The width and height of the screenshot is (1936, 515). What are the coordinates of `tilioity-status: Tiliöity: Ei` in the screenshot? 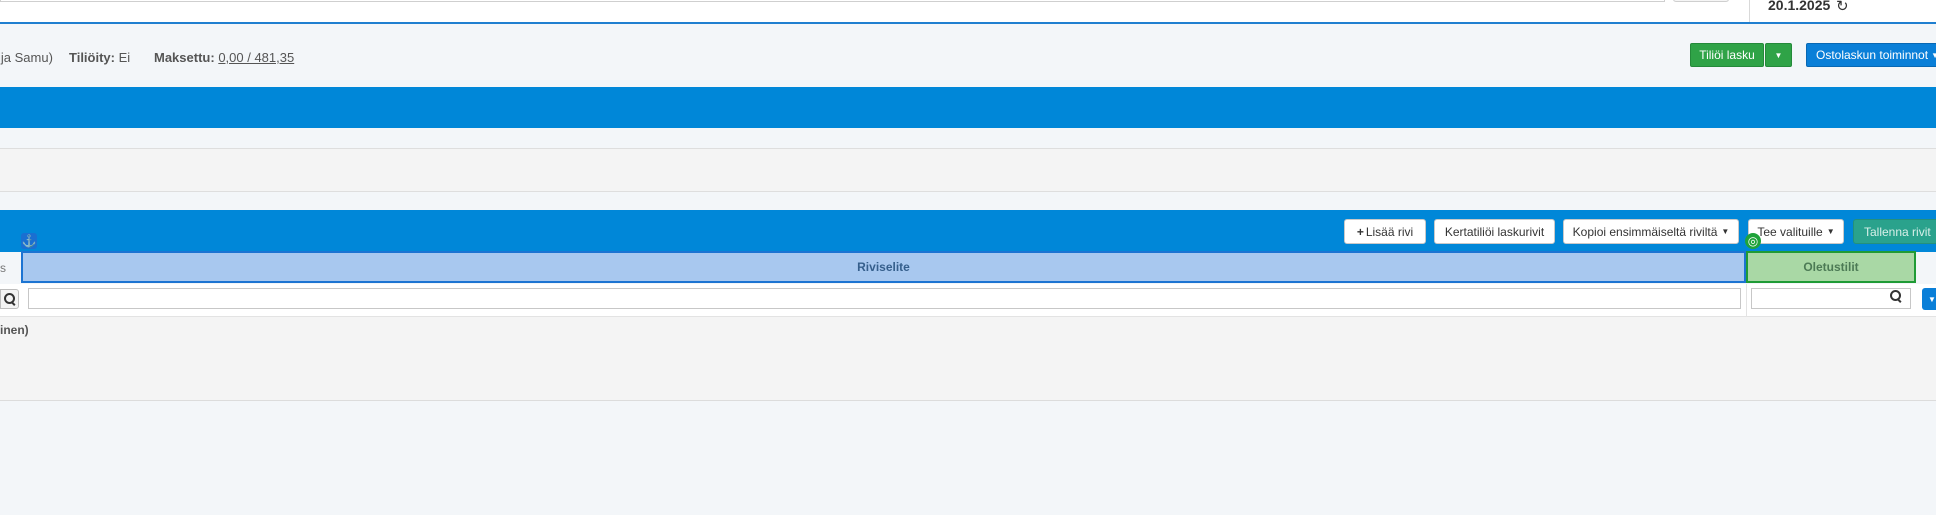 It's located at (99, 57).